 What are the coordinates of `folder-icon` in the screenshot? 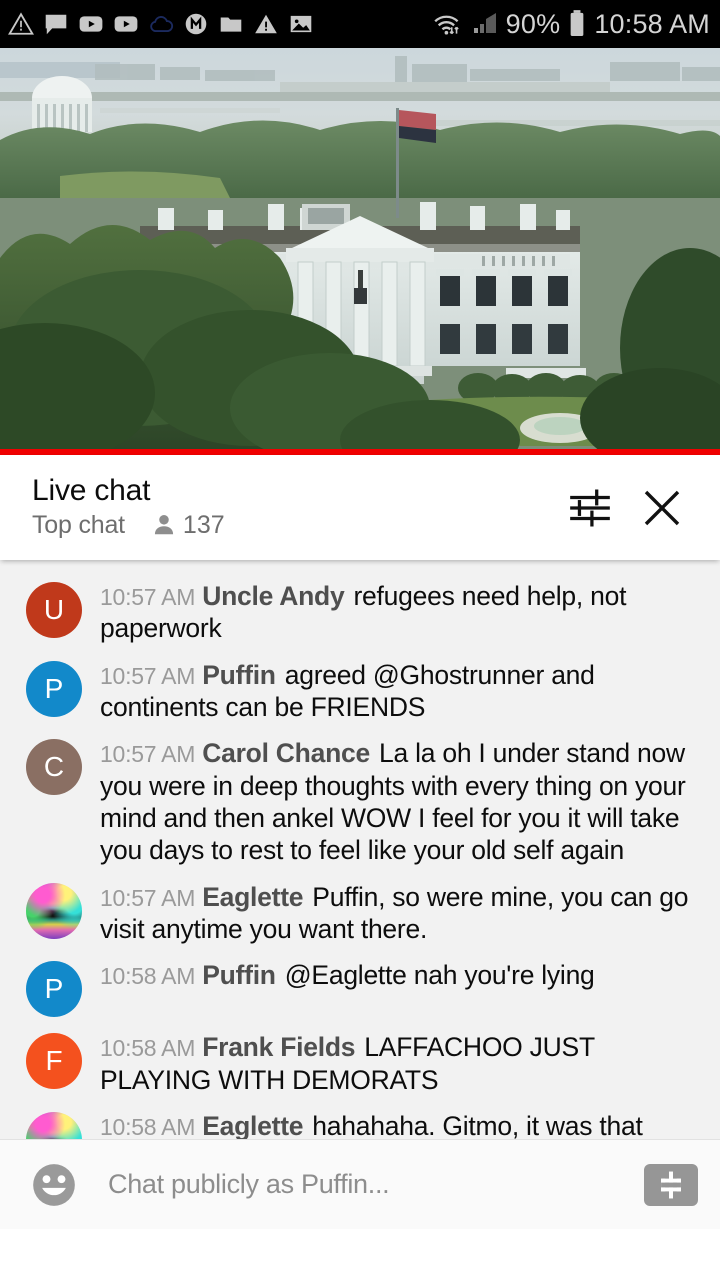 It's located at (231, 24).